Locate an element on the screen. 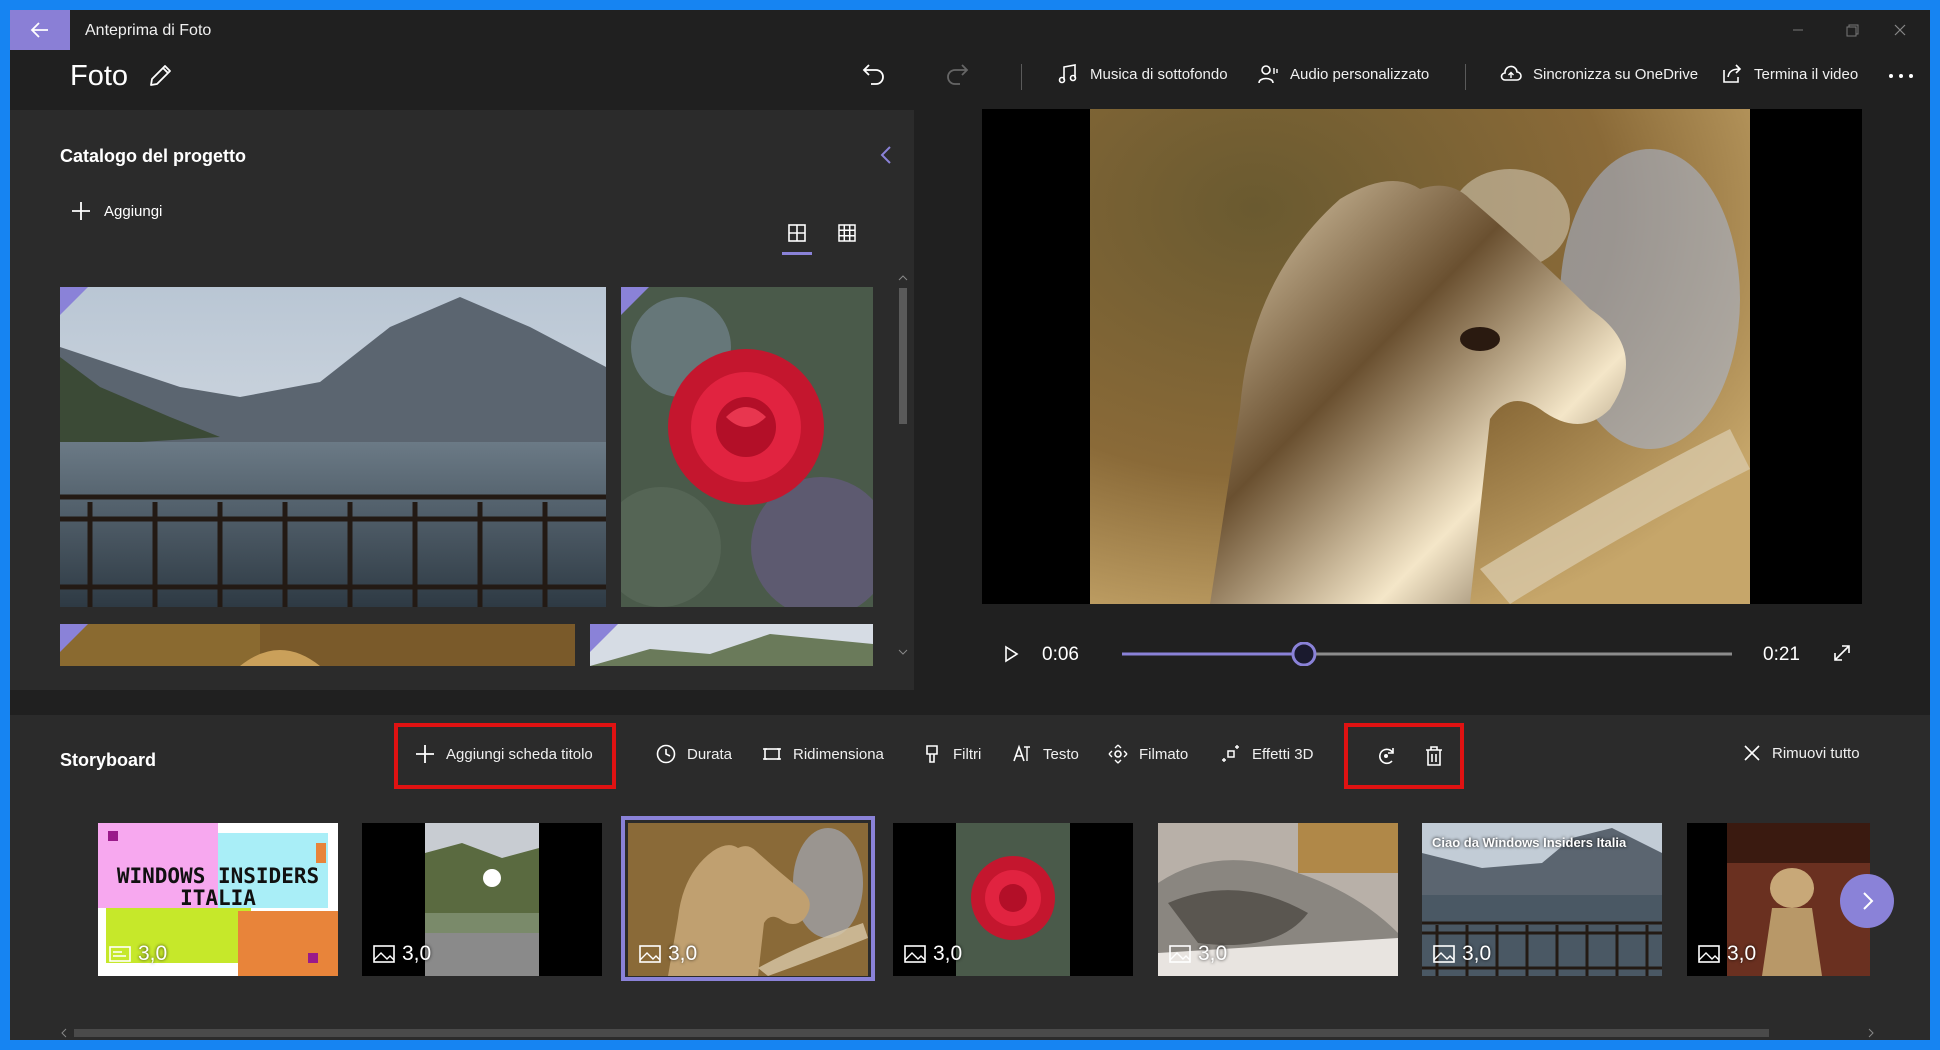  resize-label: Ridimensiona is located at coordinates (838, 754).